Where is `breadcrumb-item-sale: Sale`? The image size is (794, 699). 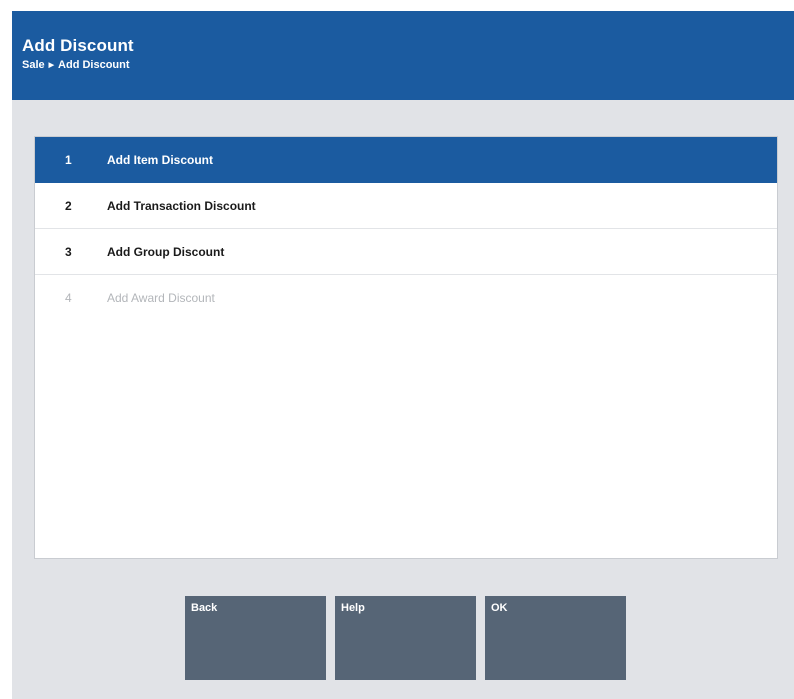
breadcrumb-item-sale: Sale is located at coordinates (33, 65).